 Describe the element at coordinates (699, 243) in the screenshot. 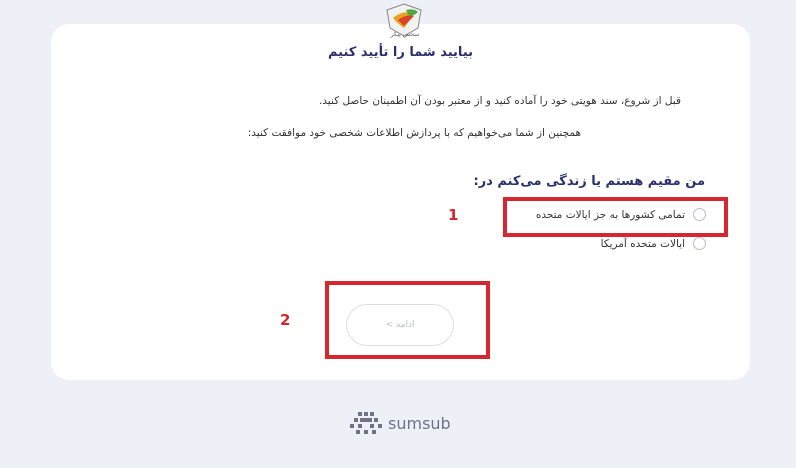

I see `radio-button` at that location.